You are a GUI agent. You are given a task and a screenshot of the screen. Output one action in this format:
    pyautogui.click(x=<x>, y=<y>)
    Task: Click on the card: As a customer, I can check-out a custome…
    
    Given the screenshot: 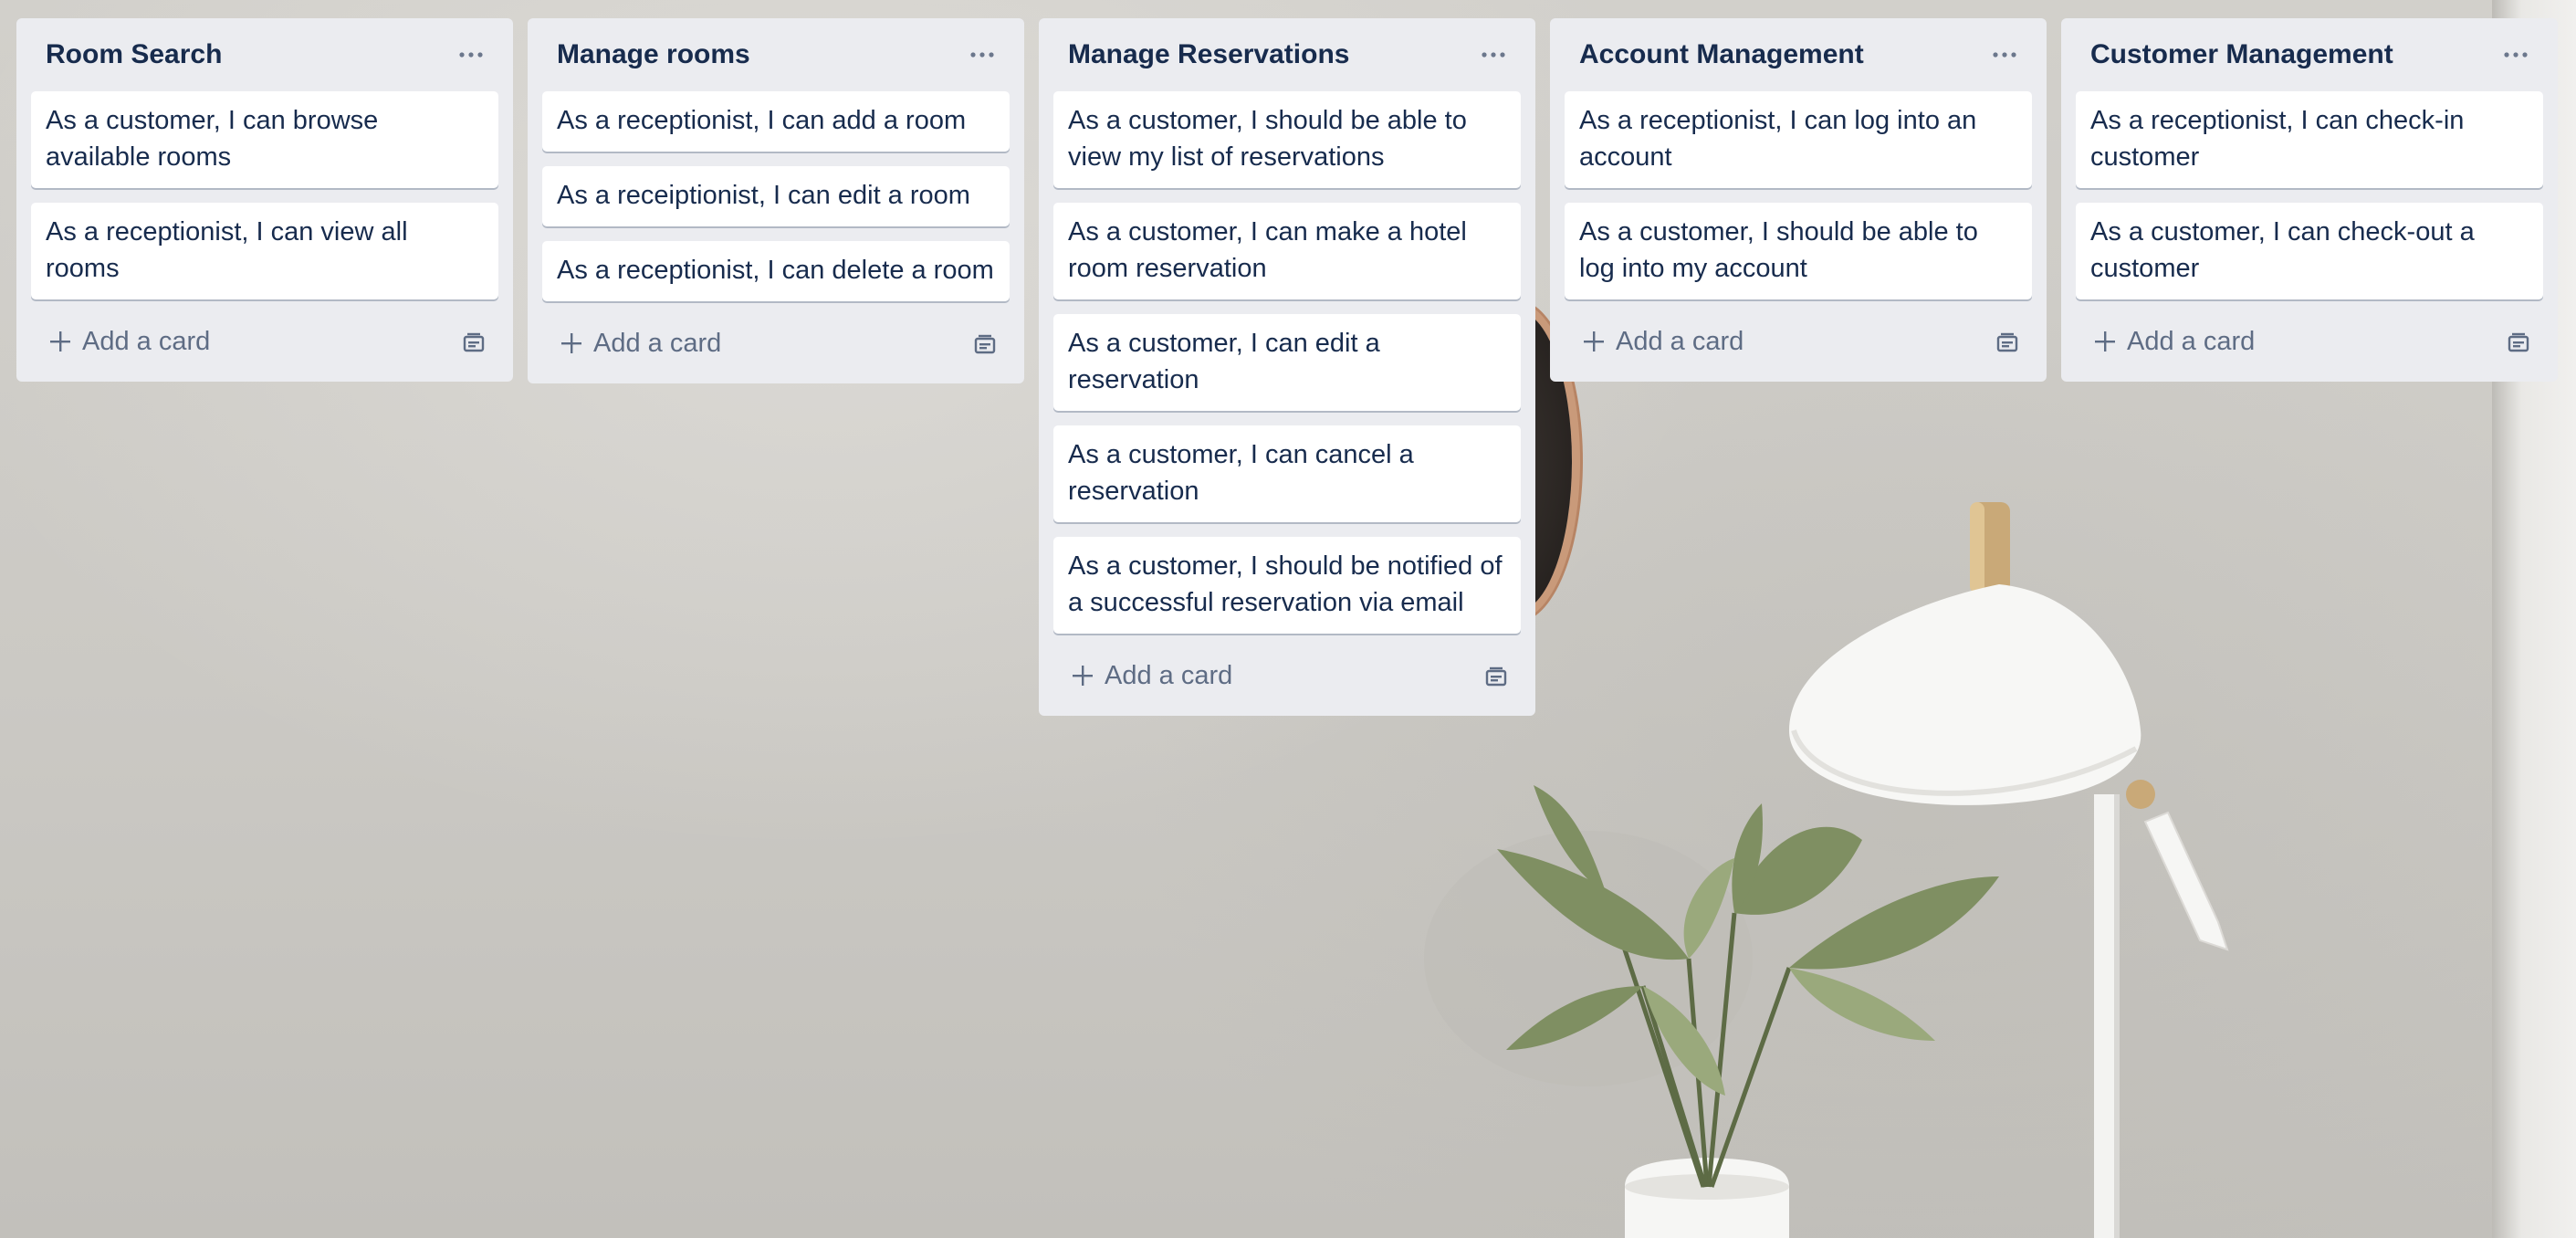 What is the action you would take?
    pyautogui.click(x=2309, y=251)
    